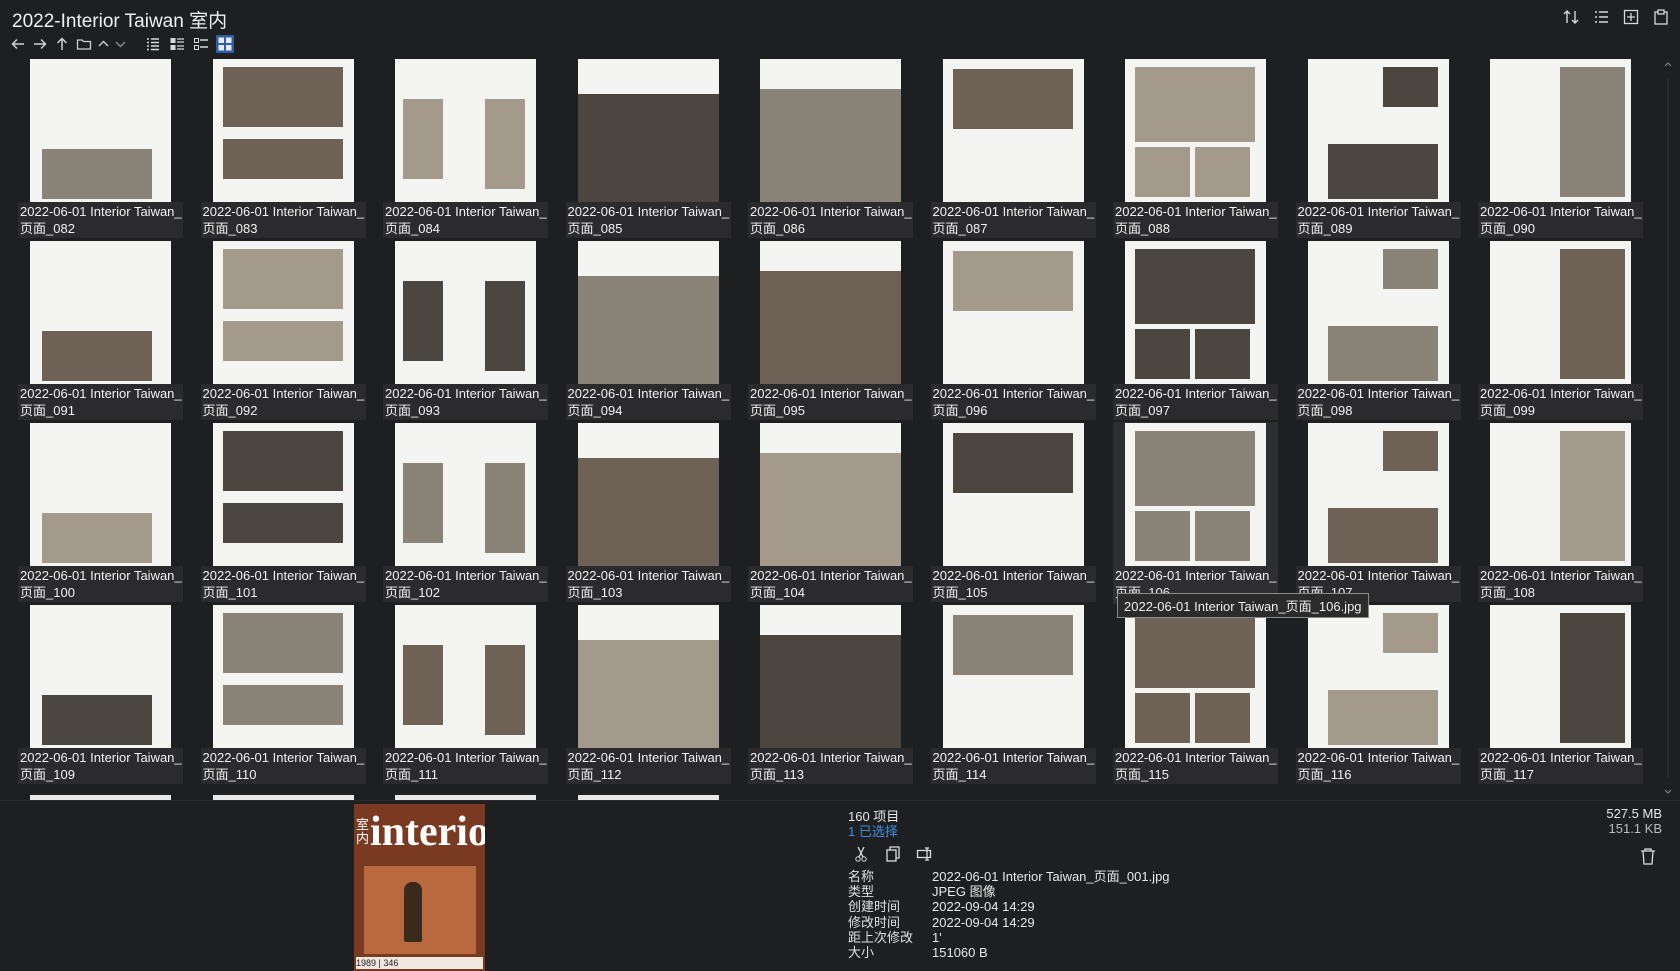  What do you see at coordinates (1648, 856) in the screenshot?
I see `trash-icon` at bounding box center [1648, 856].